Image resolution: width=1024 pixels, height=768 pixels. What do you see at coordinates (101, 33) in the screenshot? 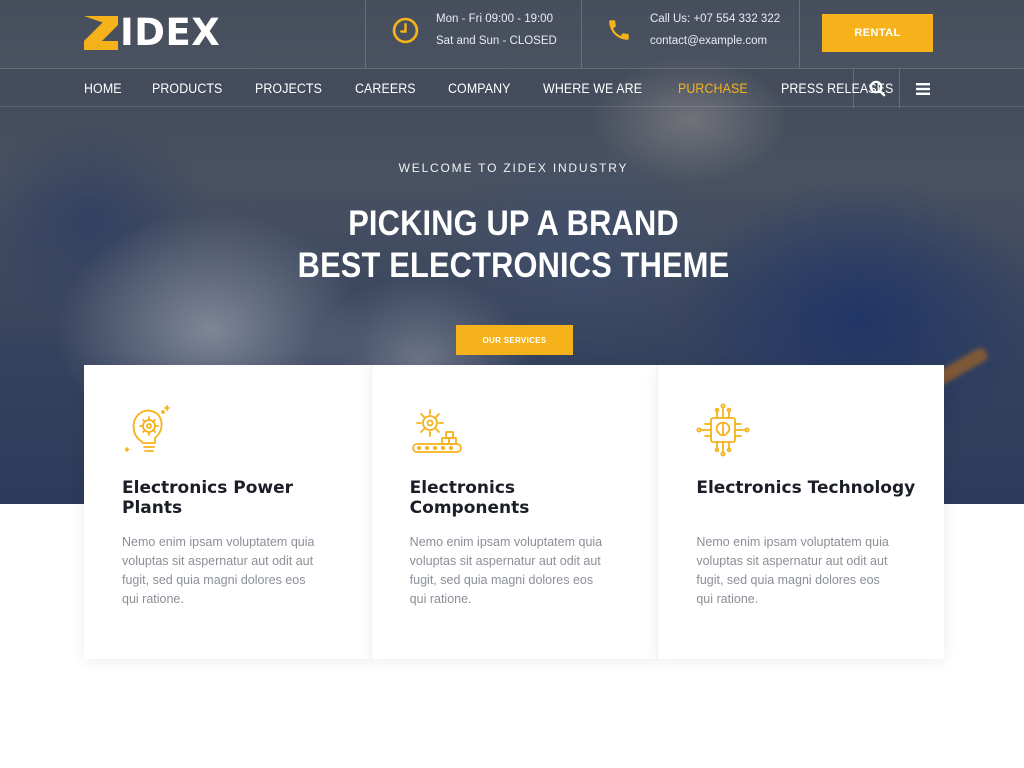
I see `logo-z-mark-icon` at bounding box center [101, 33].